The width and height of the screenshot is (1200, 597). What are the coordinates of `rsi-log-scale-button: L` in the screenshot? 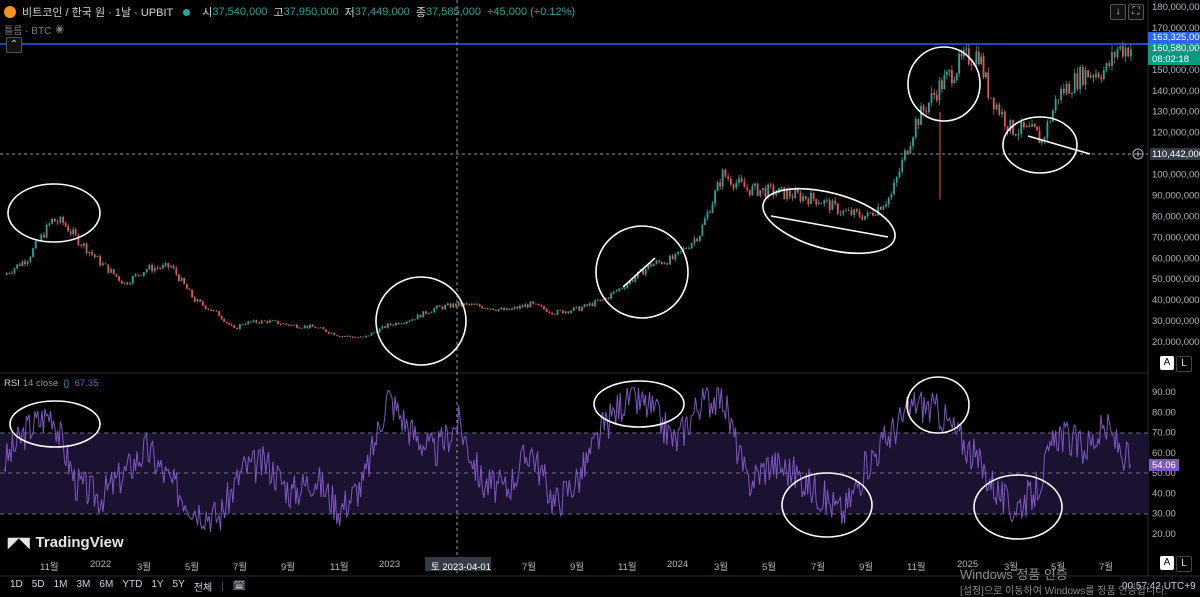 It's located at (1184, 564).